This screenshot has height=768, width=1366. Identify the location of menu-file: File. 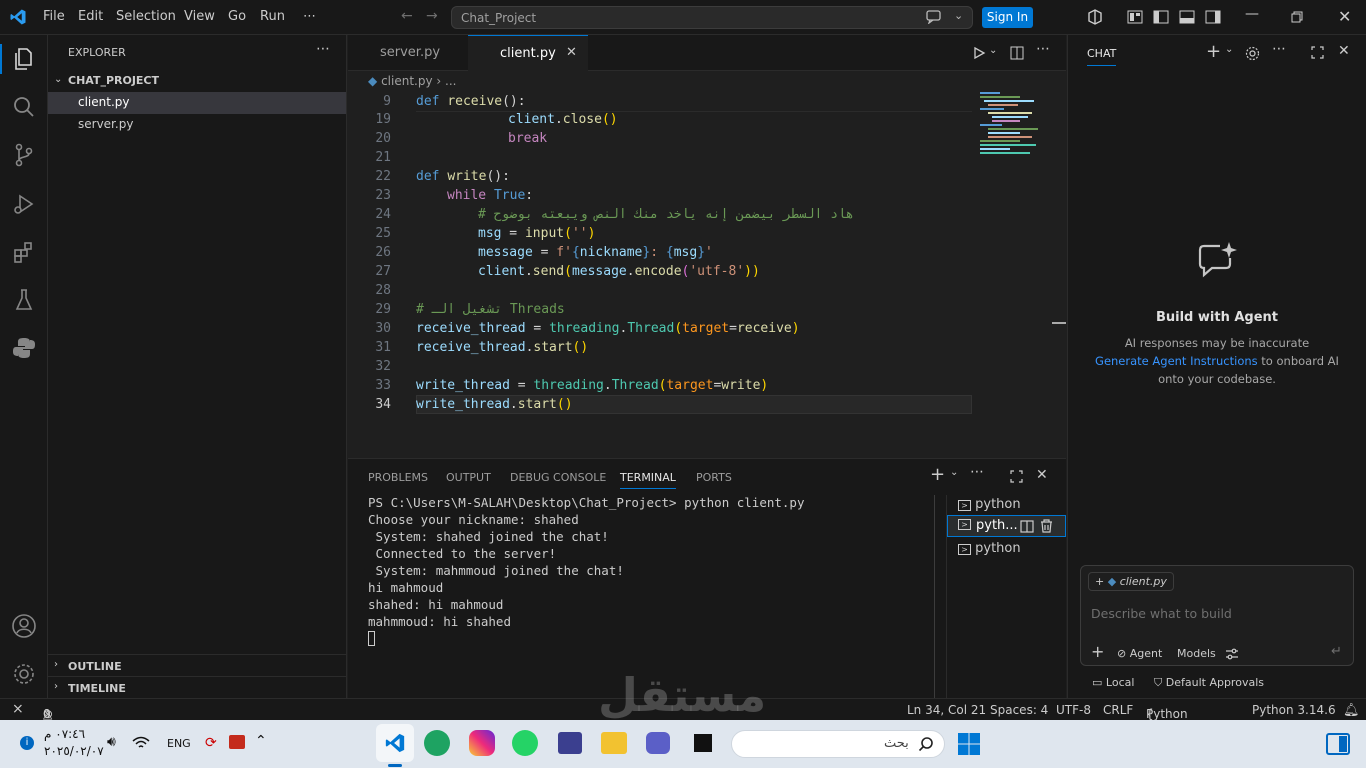
(54, 16).